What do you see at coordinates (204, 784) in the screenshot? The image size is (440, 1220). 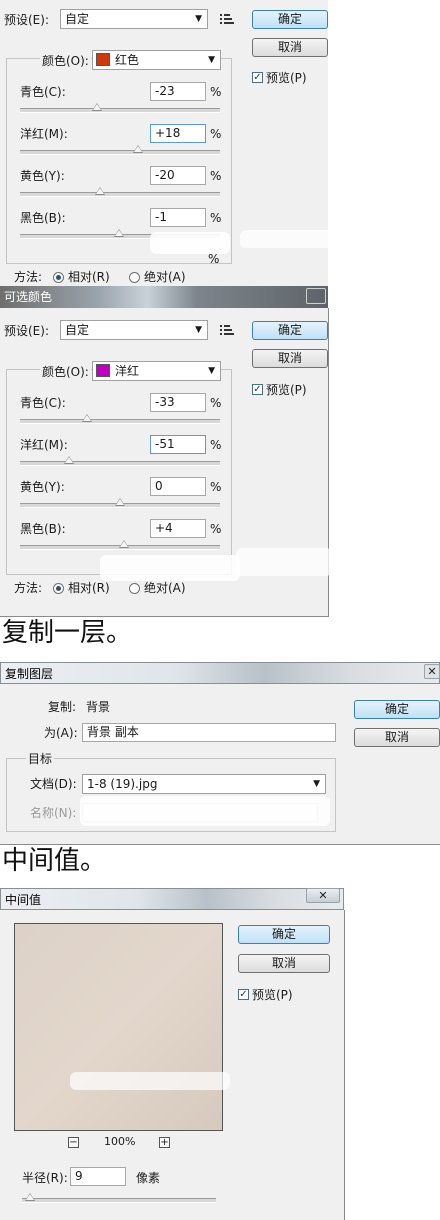 I see `document-select: 1-8 (19).jpg ▼` at bounding box center [204, 784].